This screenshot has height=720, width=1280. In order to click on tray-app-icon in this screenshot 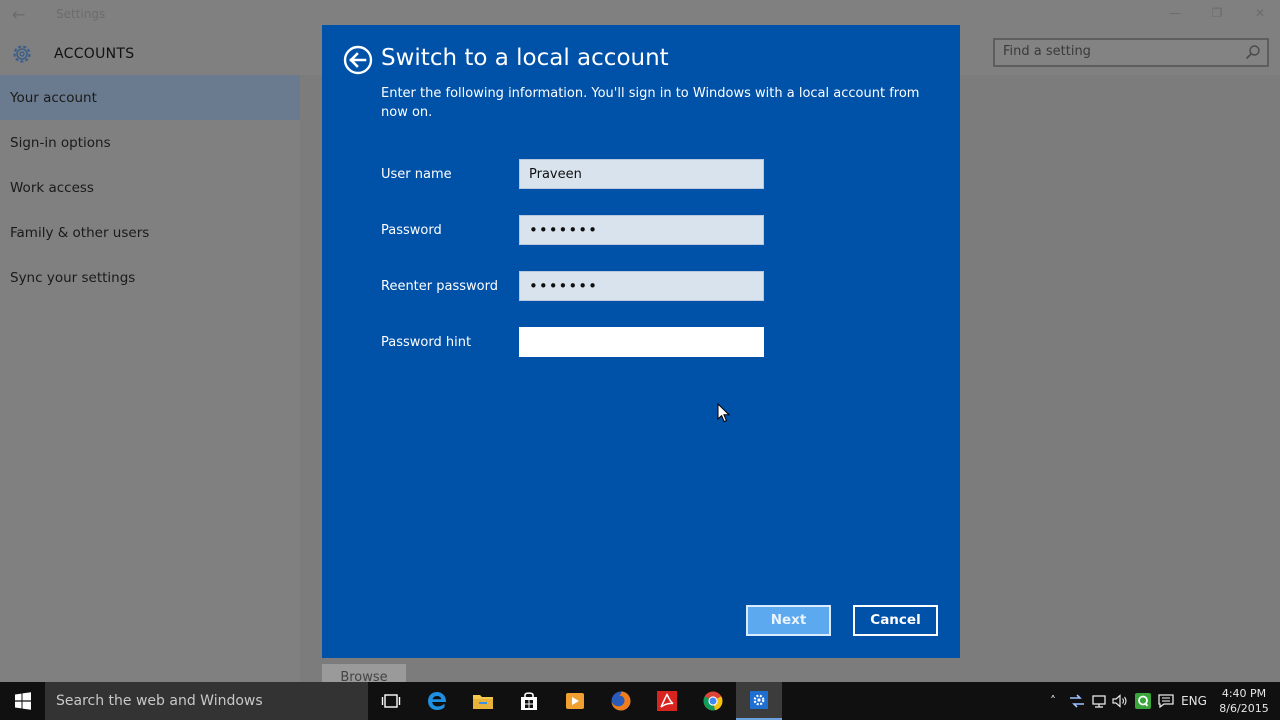, I will do `click(1077, 701)`.